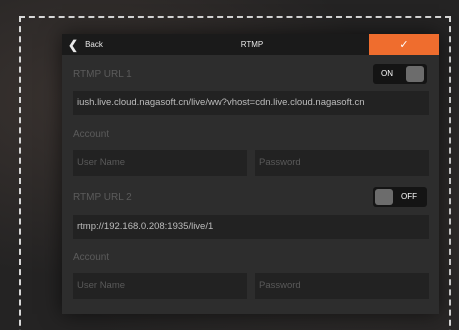  Describe the element at coordinates (102, 197) in the screenshot. I see `rtmp-url-2-label: RTMP URL 2` at that location.